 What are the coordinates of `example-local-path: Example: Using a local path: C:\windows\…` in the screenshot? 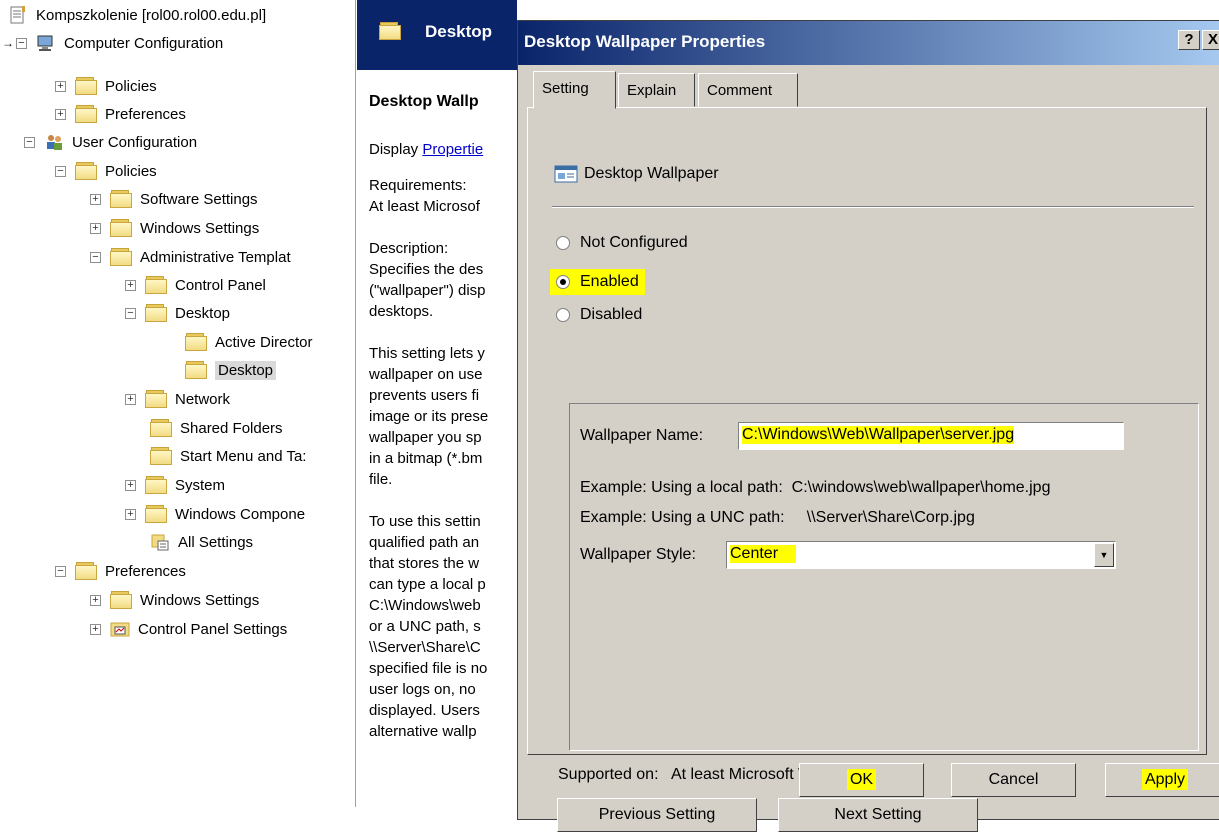 It's located at (815, 487).